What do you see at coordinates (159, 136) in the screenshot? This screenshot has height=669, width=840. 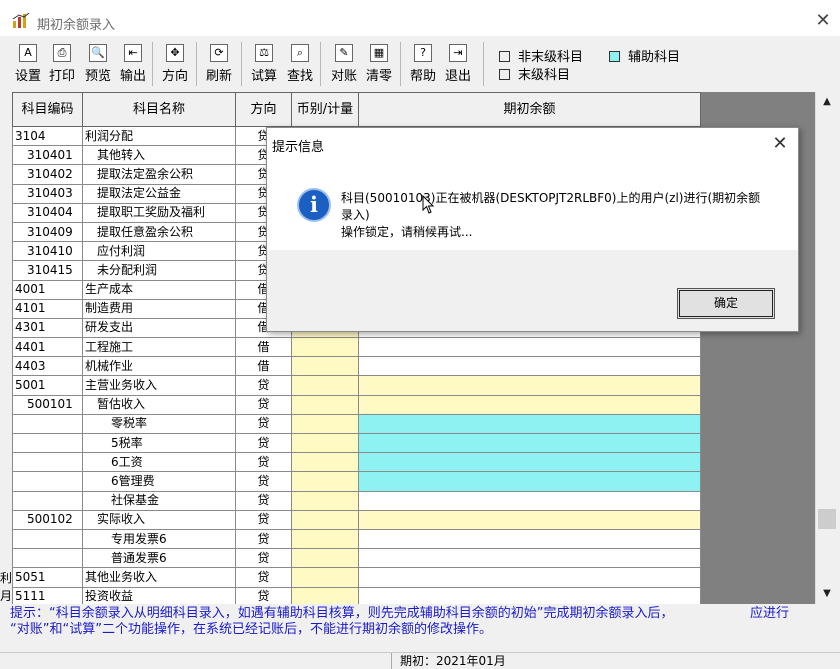 I see `cell-name: 利润分配` at bounding box center [159, 136].